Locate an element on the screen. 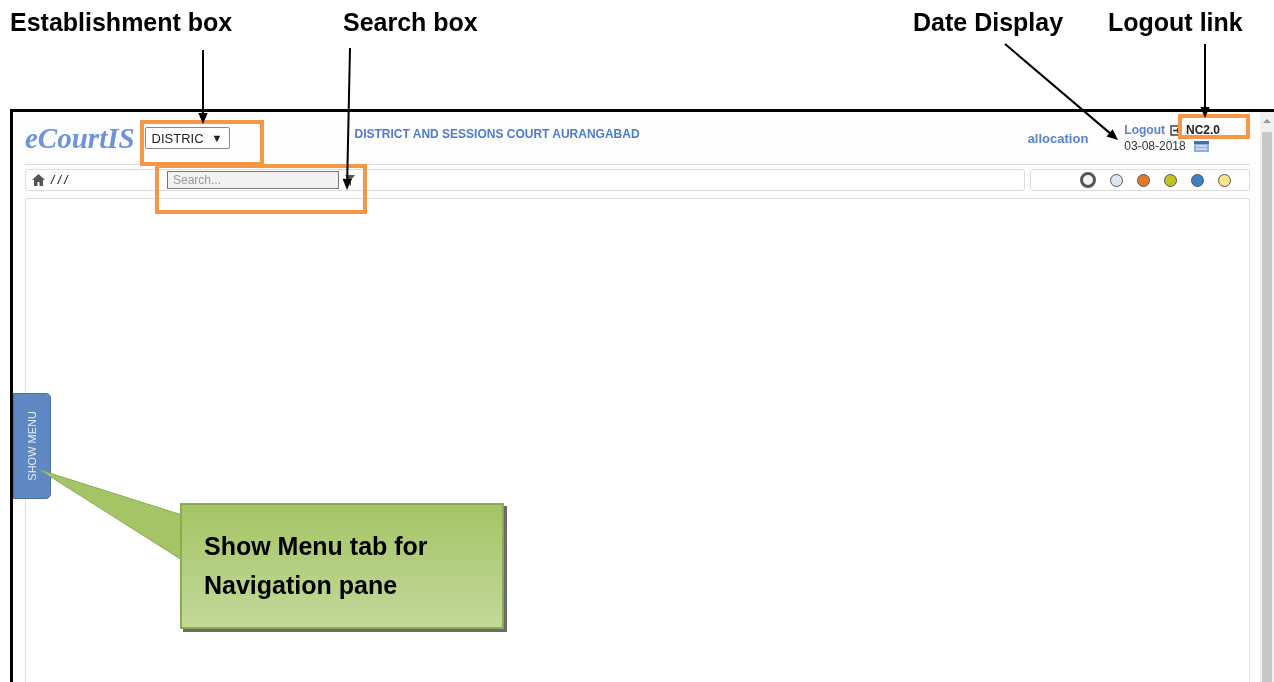  breadcrumb: / / / is located at coordinates (60, 180).